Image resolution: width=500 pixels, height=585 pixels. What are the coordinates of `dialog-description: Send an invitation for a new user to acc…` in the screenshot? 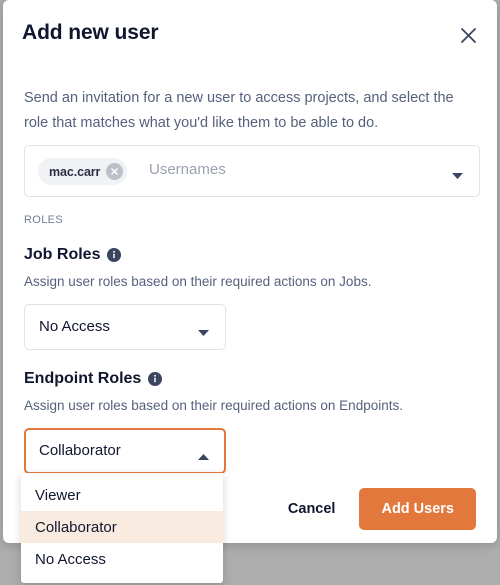 It's located at (239, 110).